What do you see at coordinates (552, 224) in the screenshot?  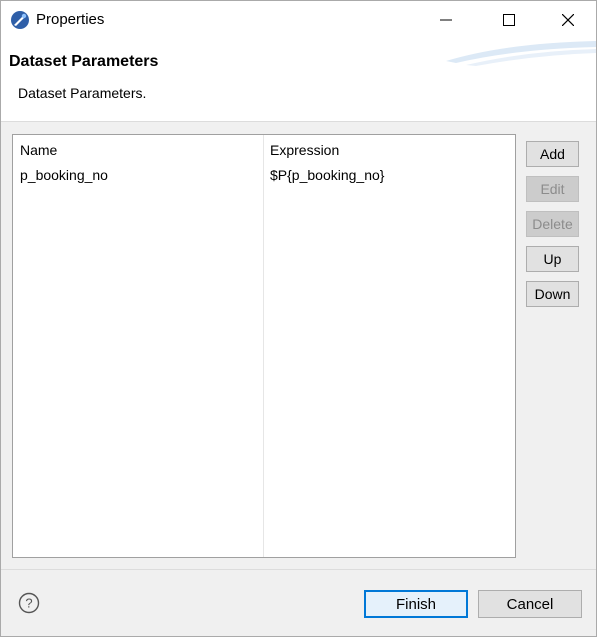 I see `delete-button: Delete` at bounding box center [552, 224].